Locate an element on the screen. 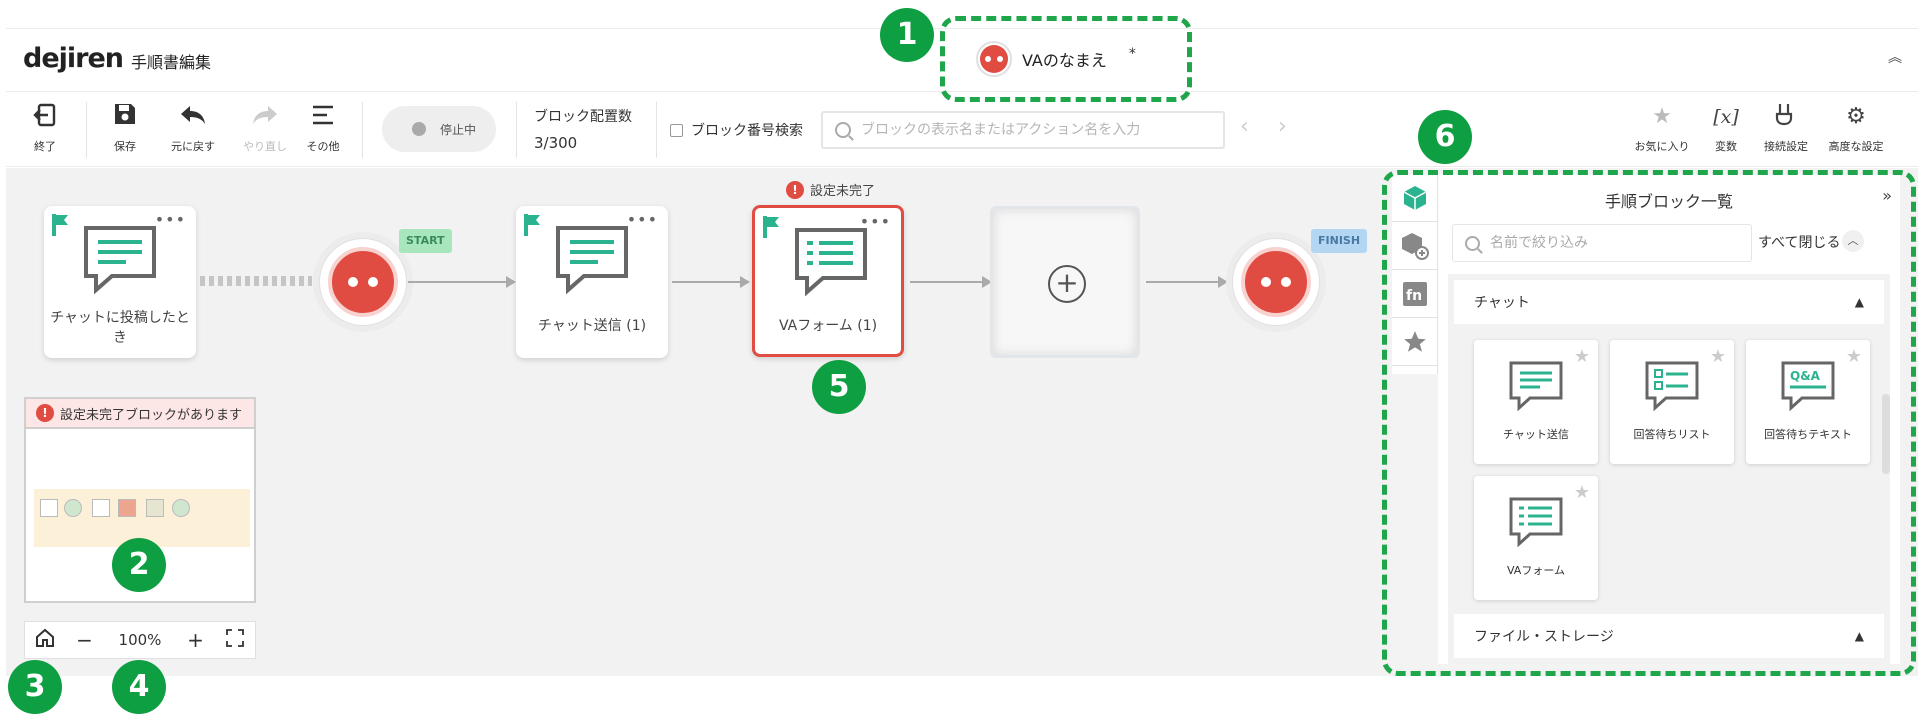 The width and height of the screenshot is (1918, 720). gears-icon: ⚙ is located at coordinates (1856, 116).